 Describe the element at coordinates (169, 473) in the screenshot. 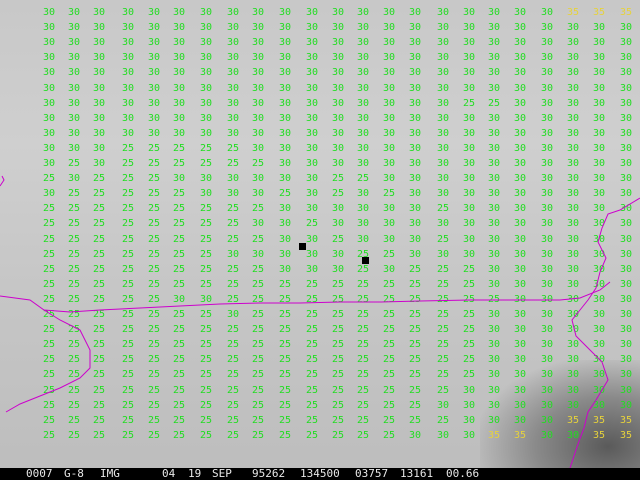

I see `band-number: 04` at that location.